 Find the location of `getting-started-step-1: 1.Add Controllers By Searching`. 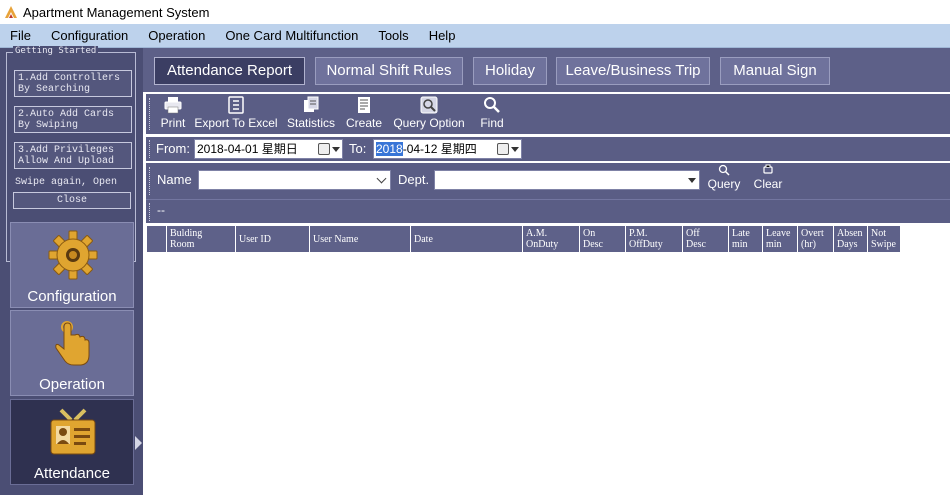

getting-started-step-1: 1.Add Controllers By Searching is located at coordinates (73, 83).